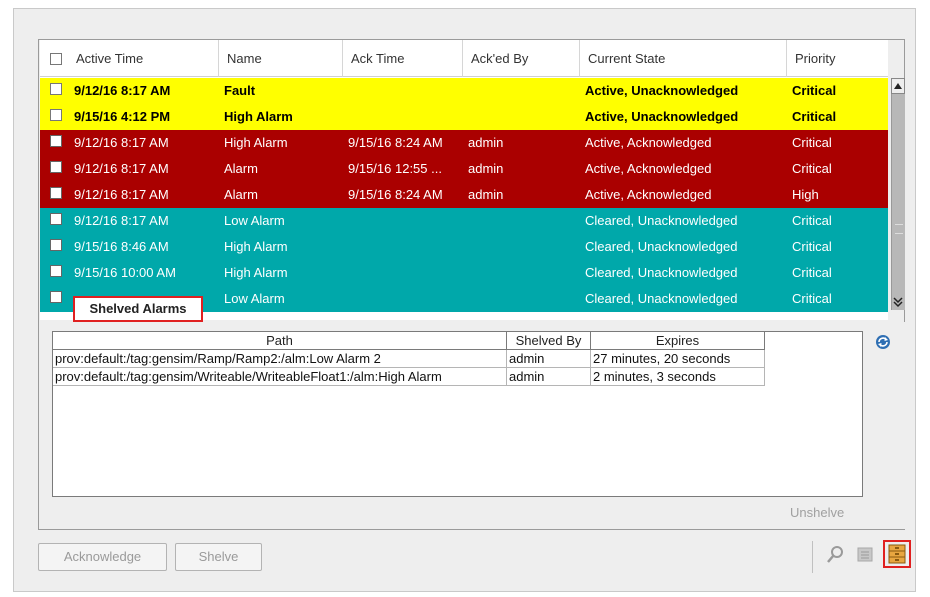 The image size is (930, 597). What do you see at coordinates (866, 555) in the screenshot?
I see `filter-icon` at bounding box center [866, 555].